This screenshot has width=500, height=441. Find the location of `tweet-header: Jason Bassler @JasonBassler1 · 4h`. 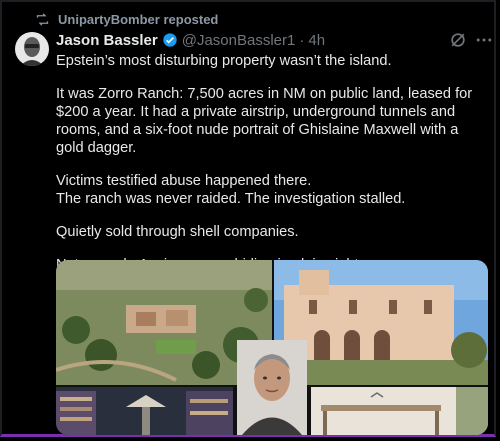

tweet-header: Jason Bassler @JasonBassler1 · 4h is located at coordinates (190, 40).